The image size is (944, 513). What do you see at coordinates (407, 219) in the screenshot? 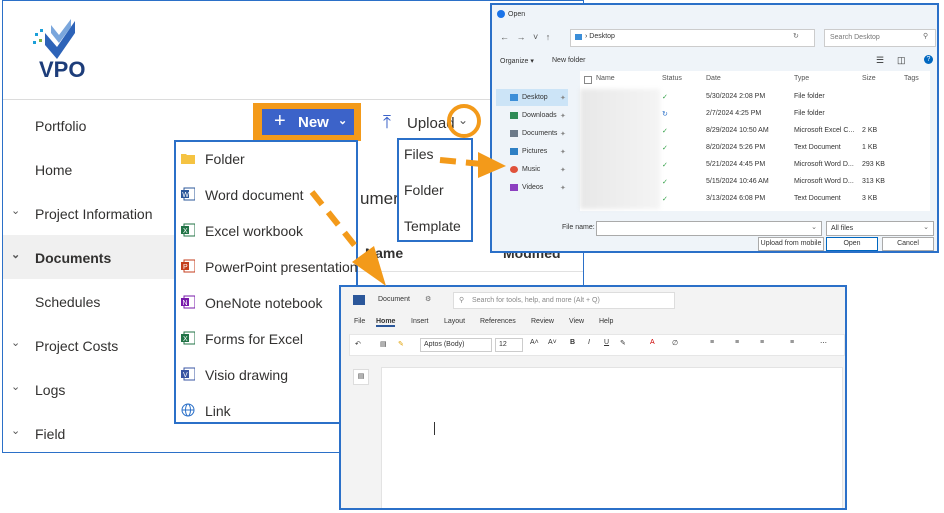
I see `annotation-arrows` at bounding box center [407, 219].